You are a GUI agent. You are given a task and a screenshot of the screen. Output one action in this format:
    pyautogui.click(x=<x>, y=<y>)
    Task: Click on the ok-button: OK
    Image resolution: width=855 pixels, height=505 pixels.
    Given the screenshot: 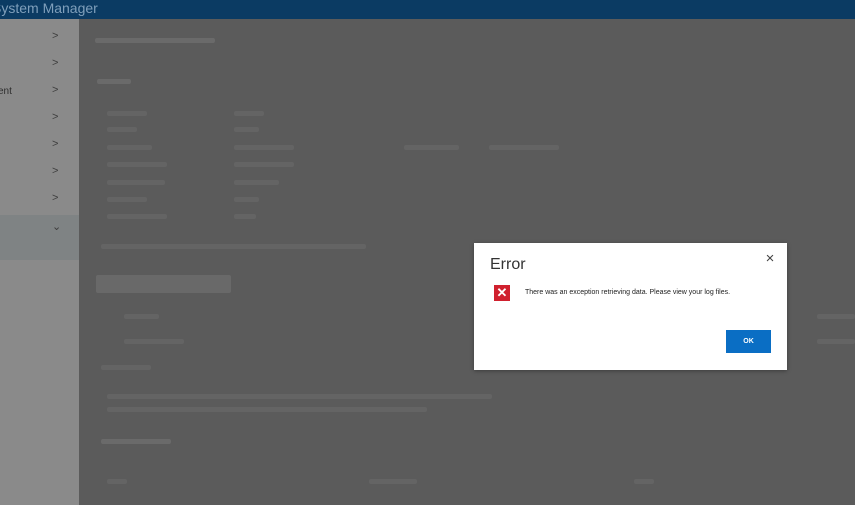 What is the action you would take?
    pyautogui.click(x=748, y=341)
    